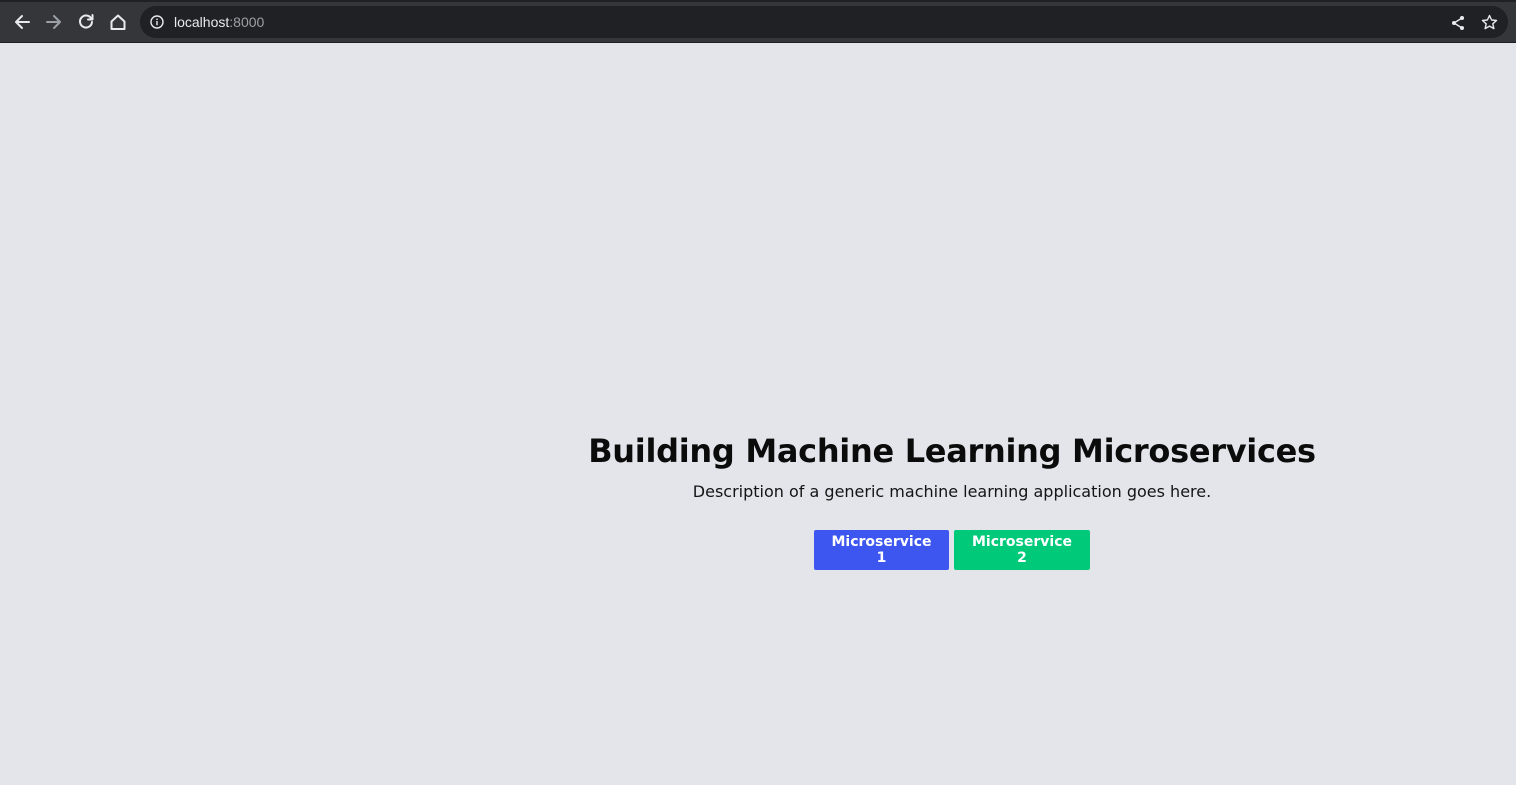 The image size is (1516, 785). I want to click on reload-icon, so click(86, 21).